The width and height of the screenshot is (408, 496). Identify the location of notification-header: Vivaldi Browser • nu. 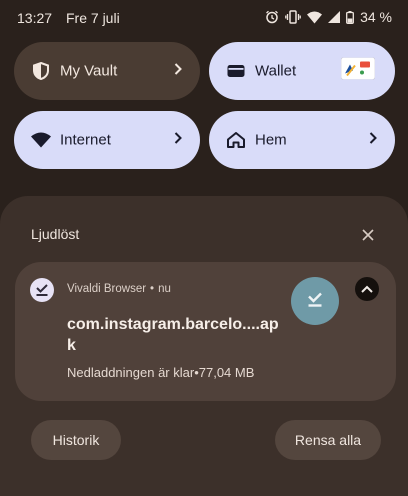
(119, 289).